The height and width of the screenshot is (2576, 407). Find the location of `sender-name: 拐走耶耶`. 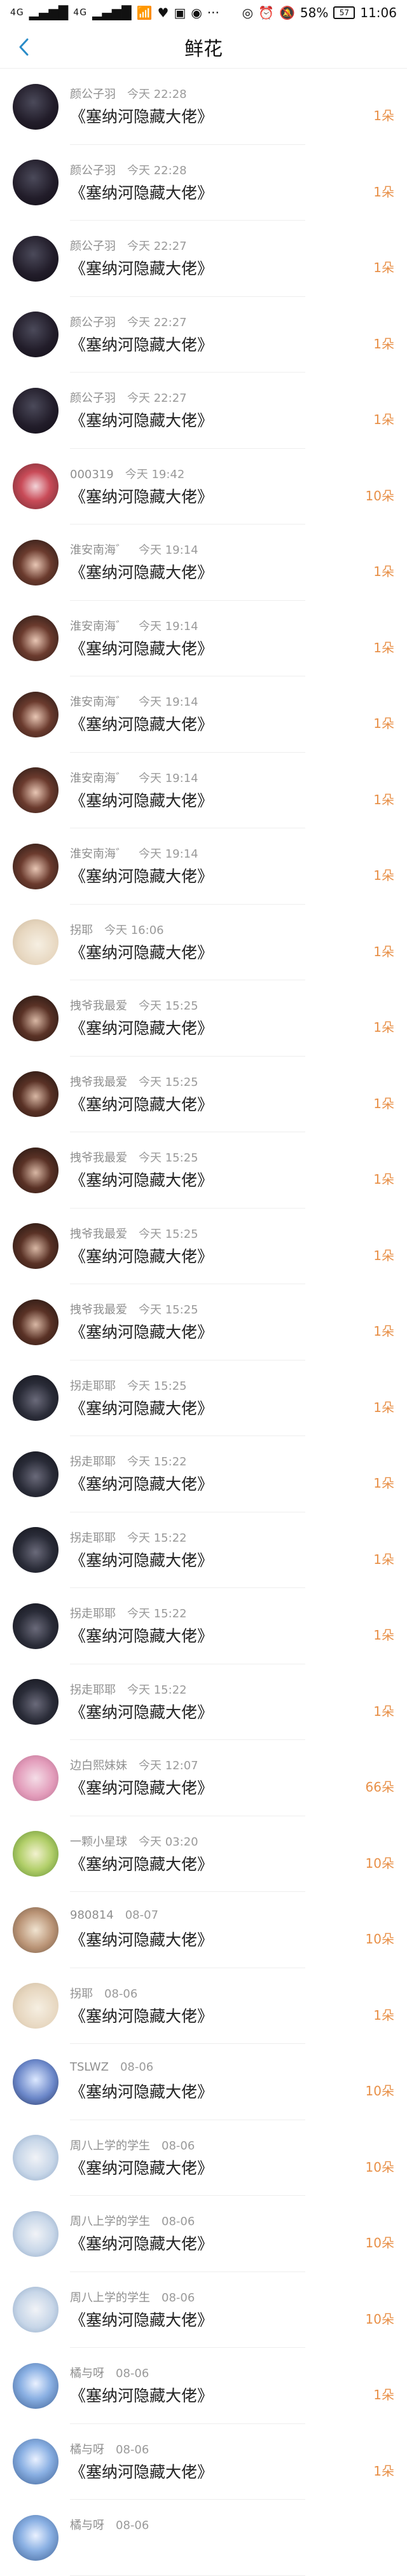

sender-name: 拐走耶耶 is located at coordinates (93, 1462).